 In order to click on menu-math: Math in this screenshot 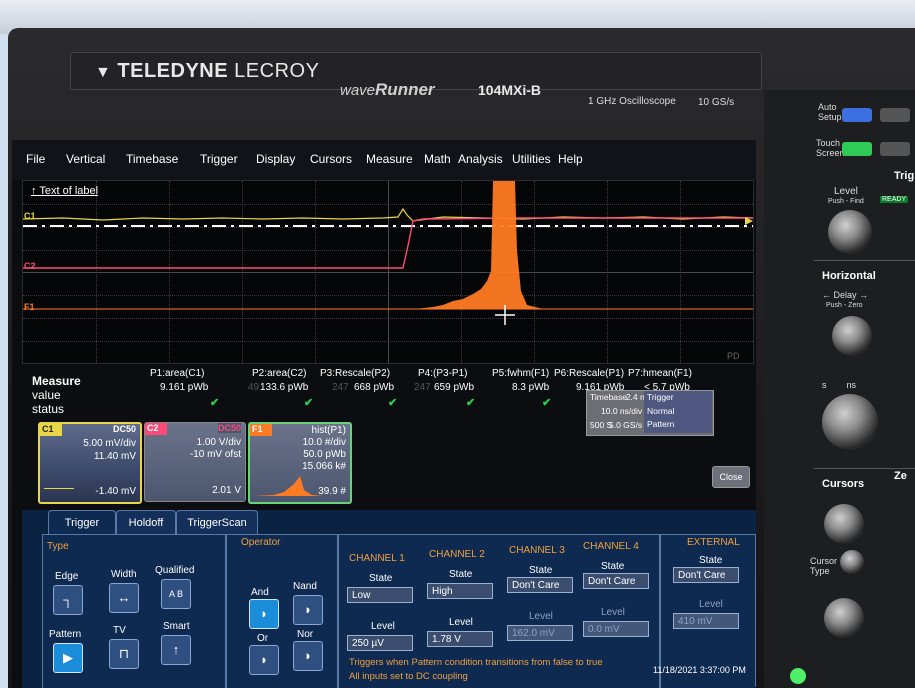, I will do `click(437, 159)`.